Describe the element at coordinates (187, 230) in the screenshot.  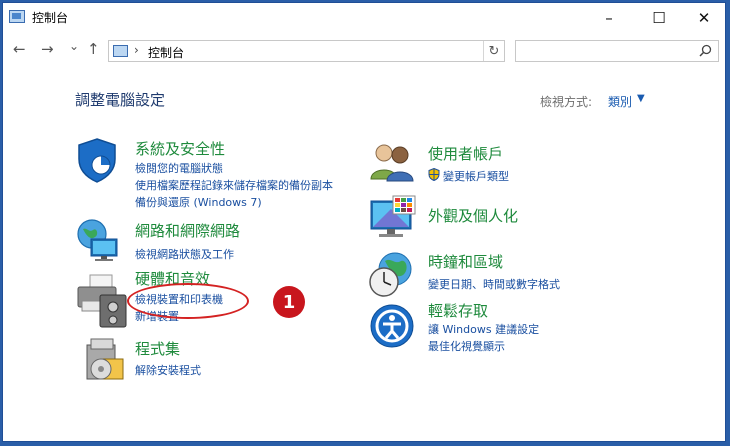
I see `category-title: 網路和網際網路` at that location.